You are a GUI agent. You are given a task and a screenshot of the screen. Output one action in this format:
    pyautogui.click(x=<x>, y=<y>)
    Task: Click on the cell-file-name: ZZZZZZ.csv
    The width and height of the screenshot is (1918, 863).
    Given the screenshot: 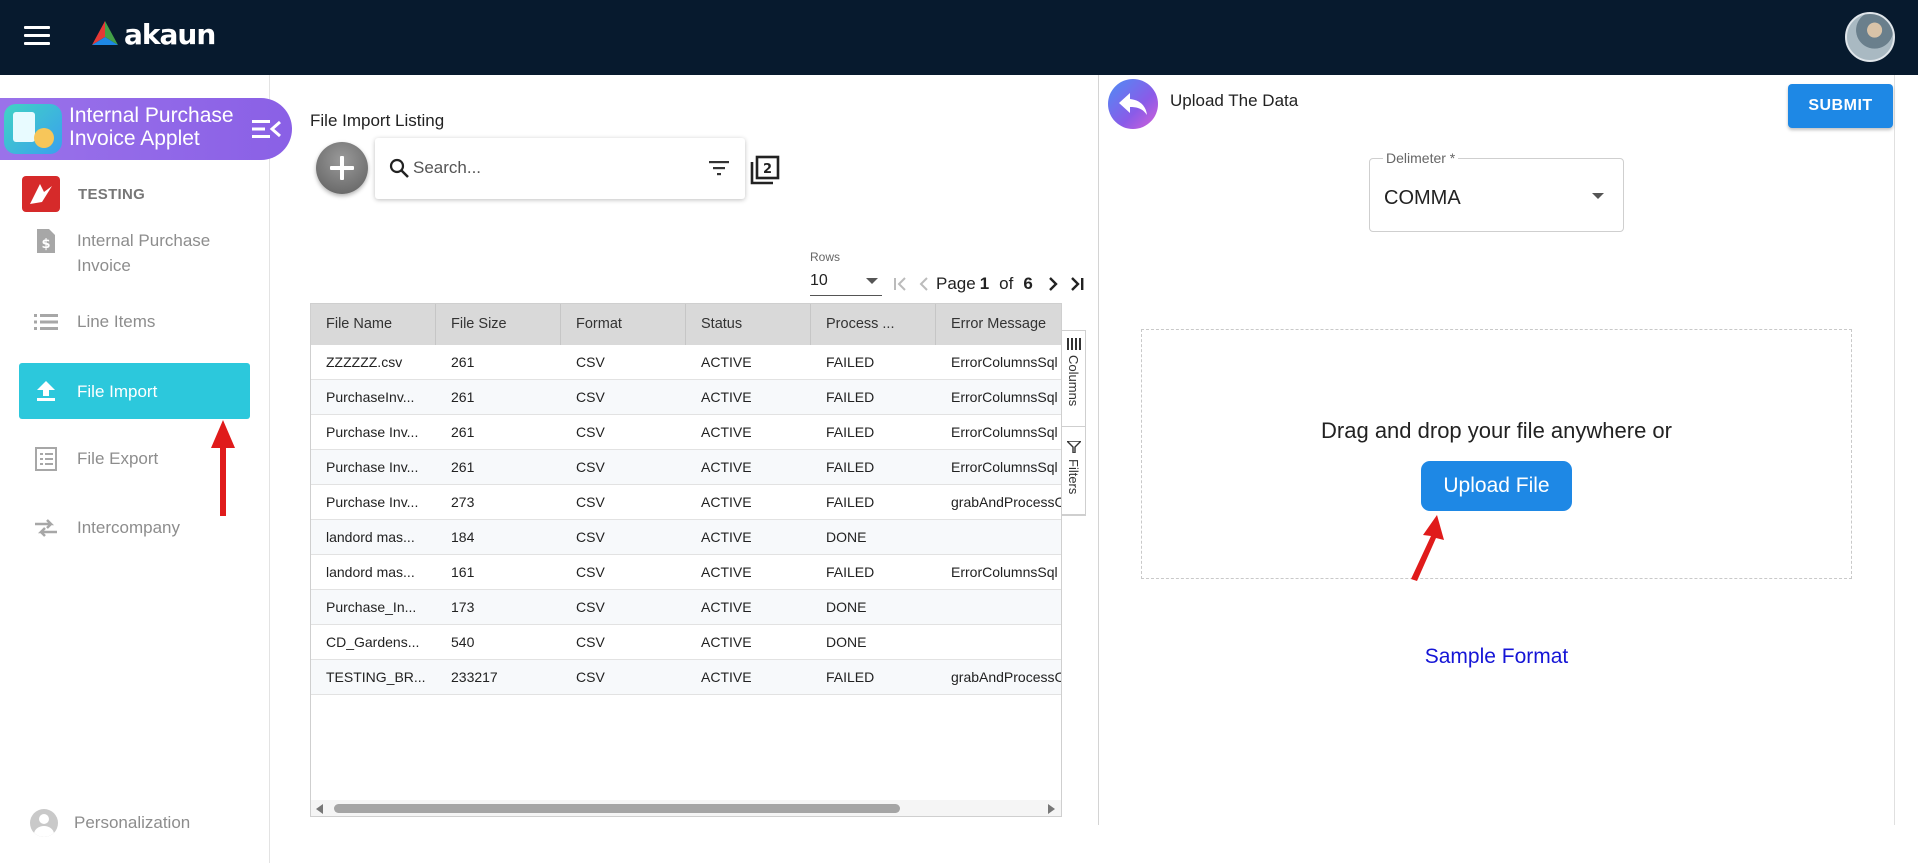 What is the action you would take?
    pyautogui.click(x=364, y=362)
    